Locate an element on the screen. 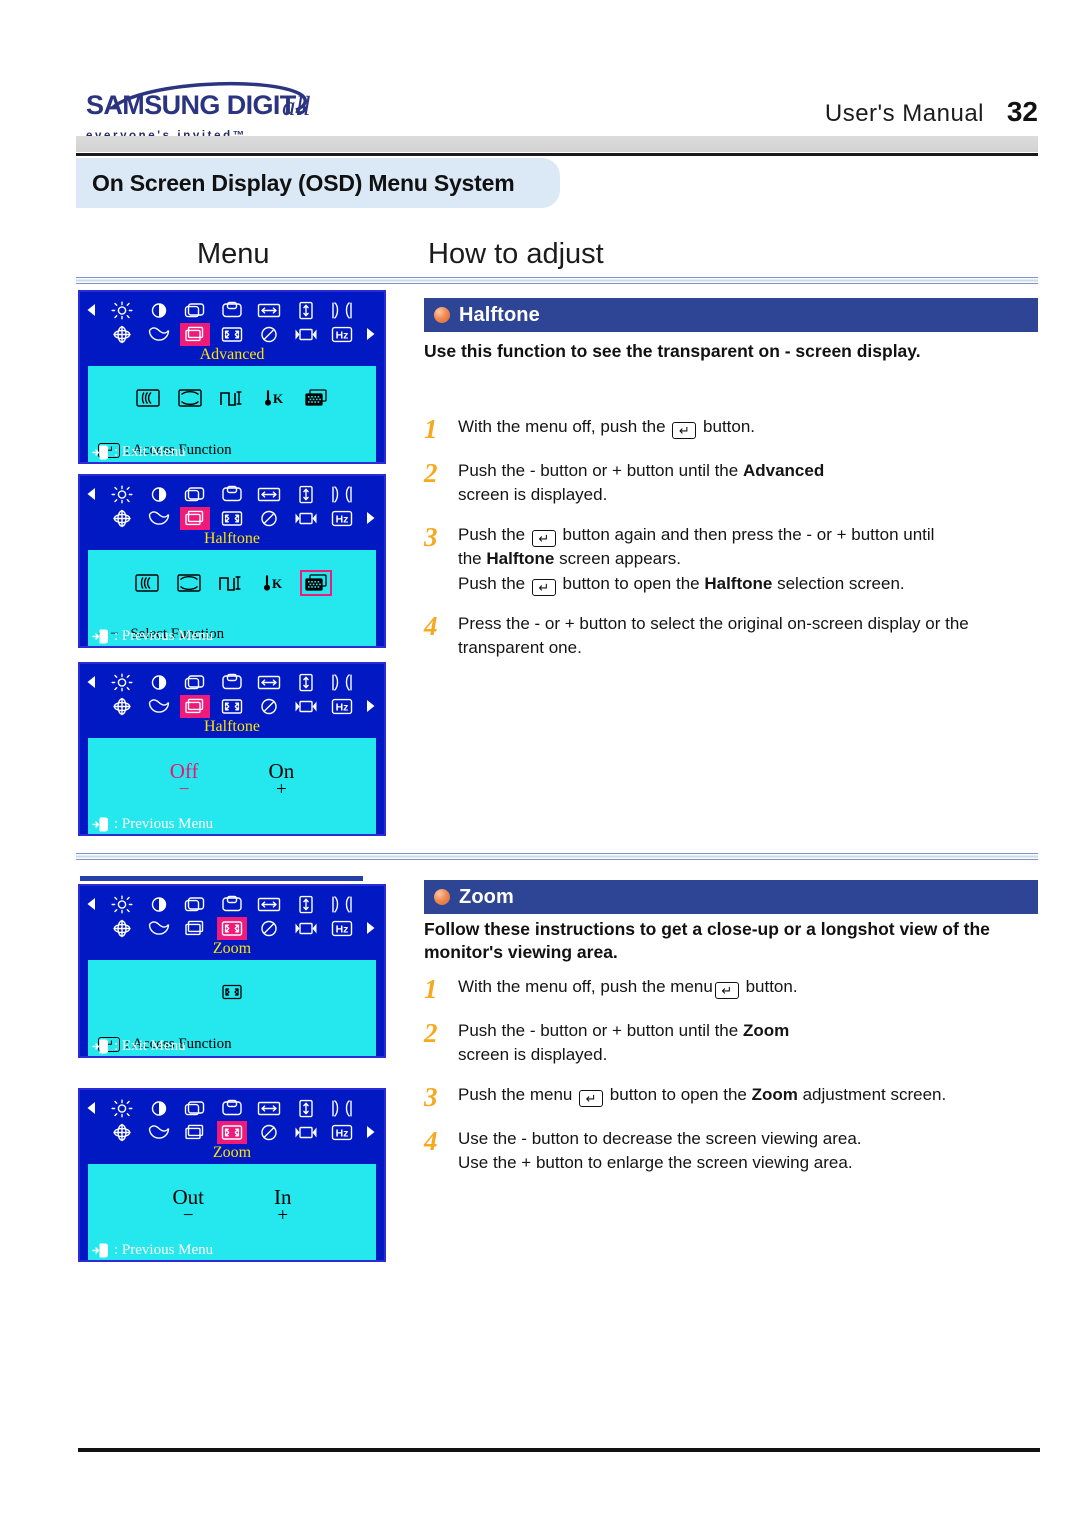  osd-option-in: In + is located at coordinates (283, 1206).